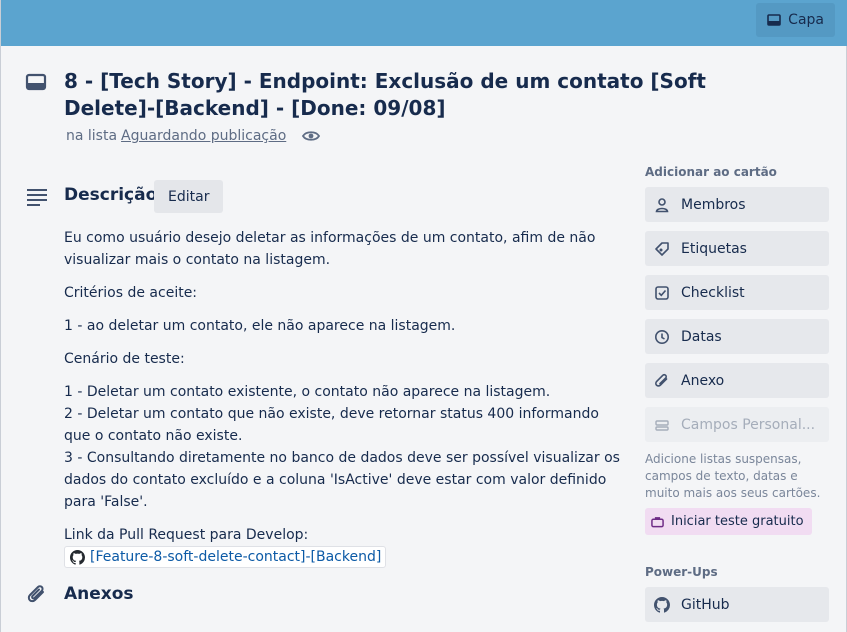 Image resolution: width=847 pixels, height=632 pixels. I want to click on eye-icon, so click(311, 136).